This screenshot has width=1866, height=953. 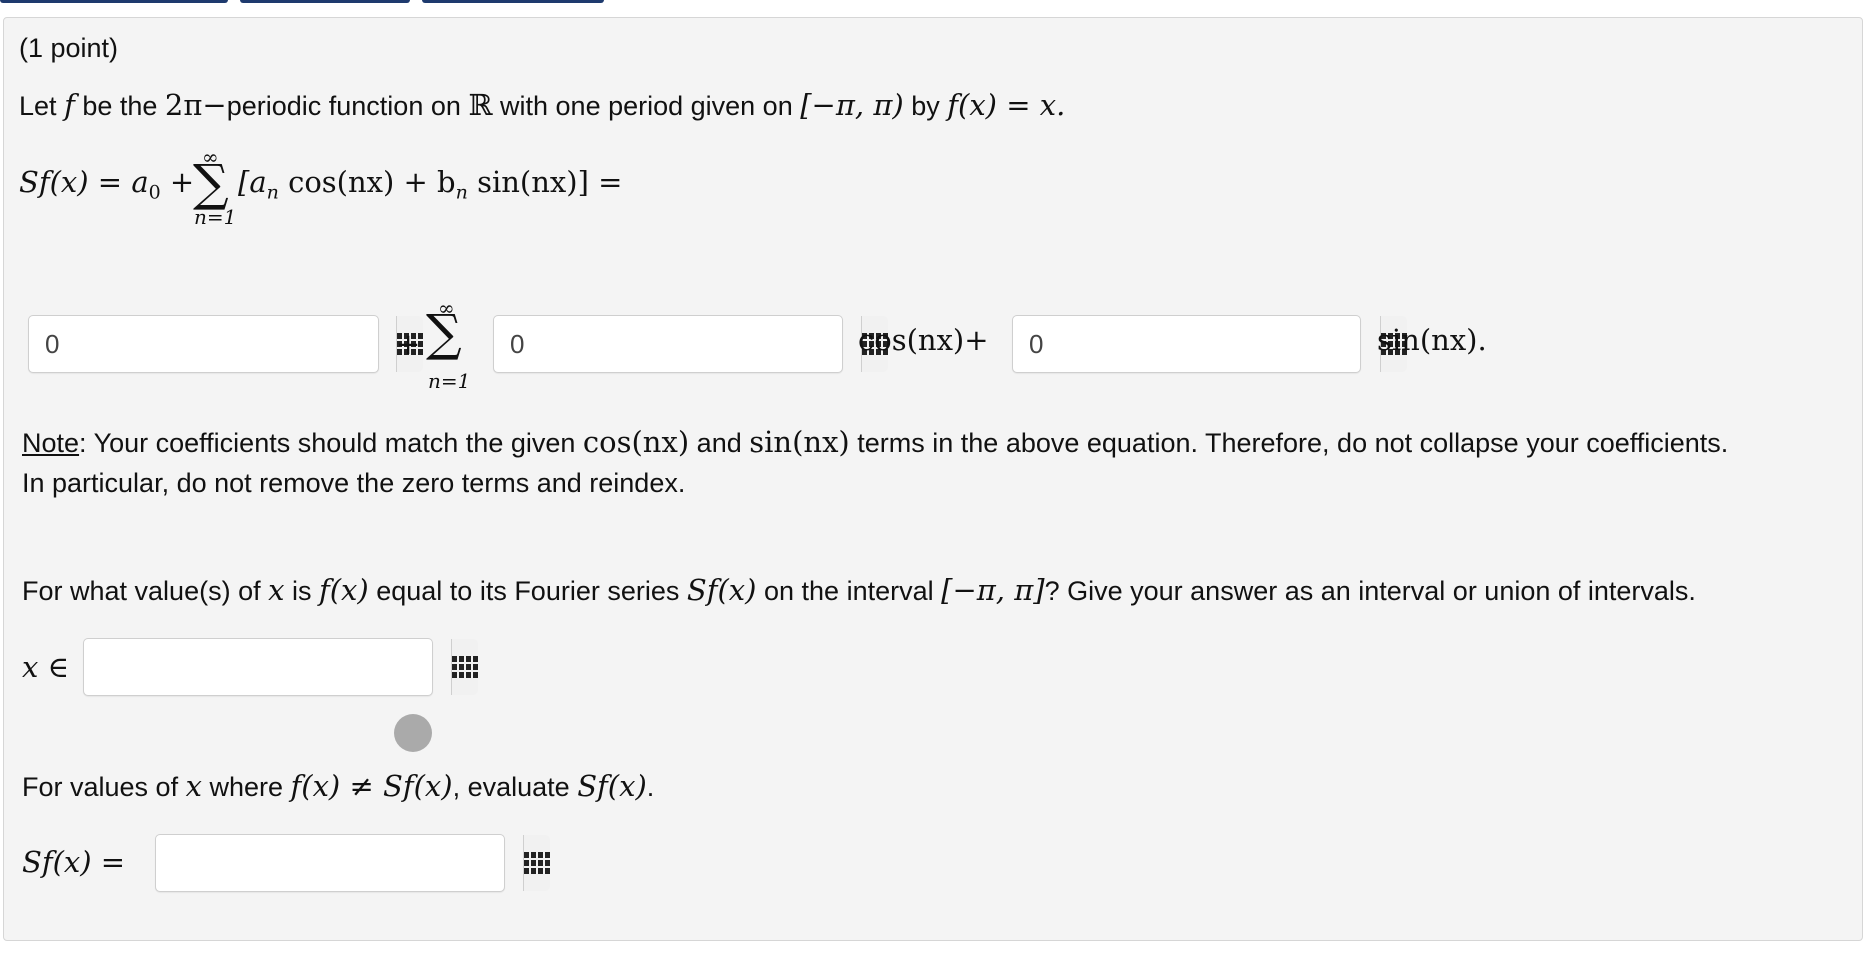 I want to click on series-sum-lower: n=1, so click(x=215, y=217).